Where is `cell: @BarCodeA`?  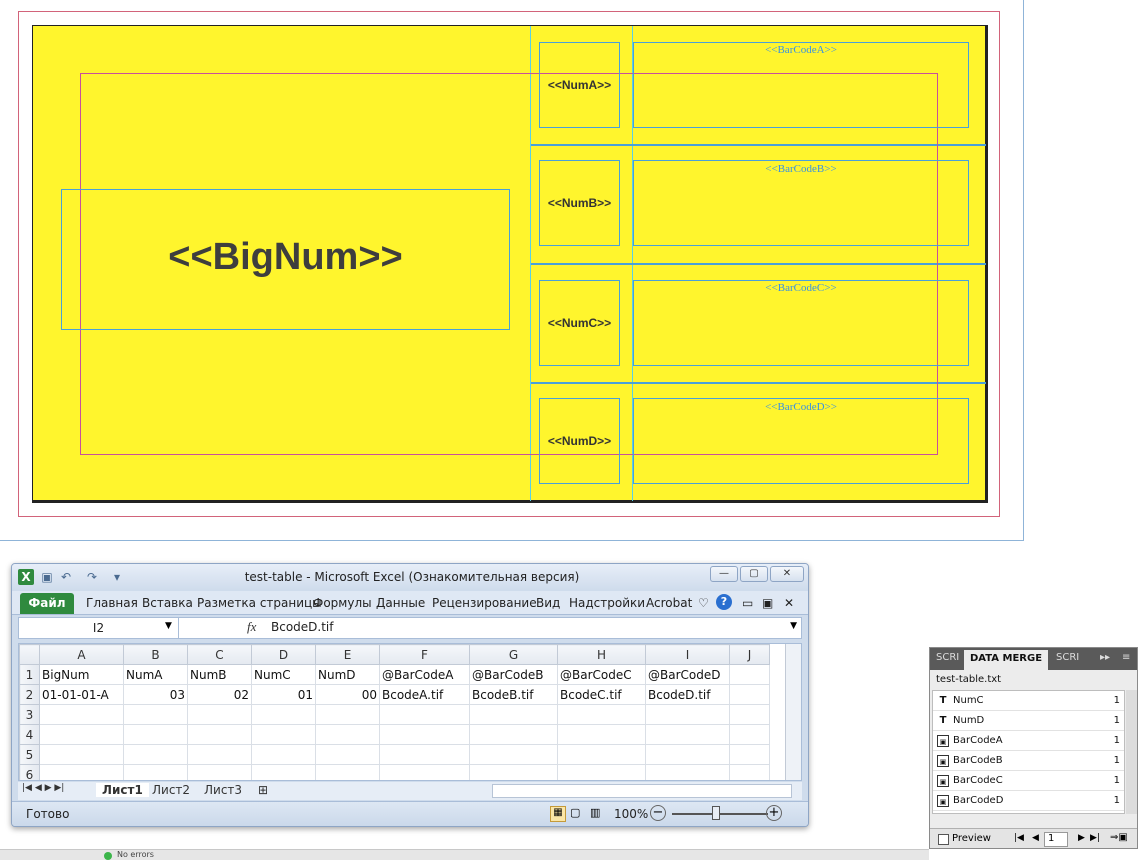 cell: @BarCodeA is located at coordinates (424, 674).